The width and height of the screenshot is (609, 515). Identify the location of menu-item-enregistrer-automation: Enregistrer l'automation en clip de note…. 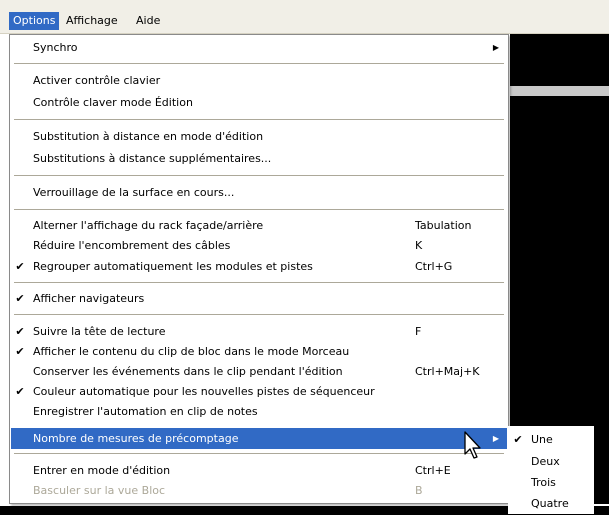
(259, 412).